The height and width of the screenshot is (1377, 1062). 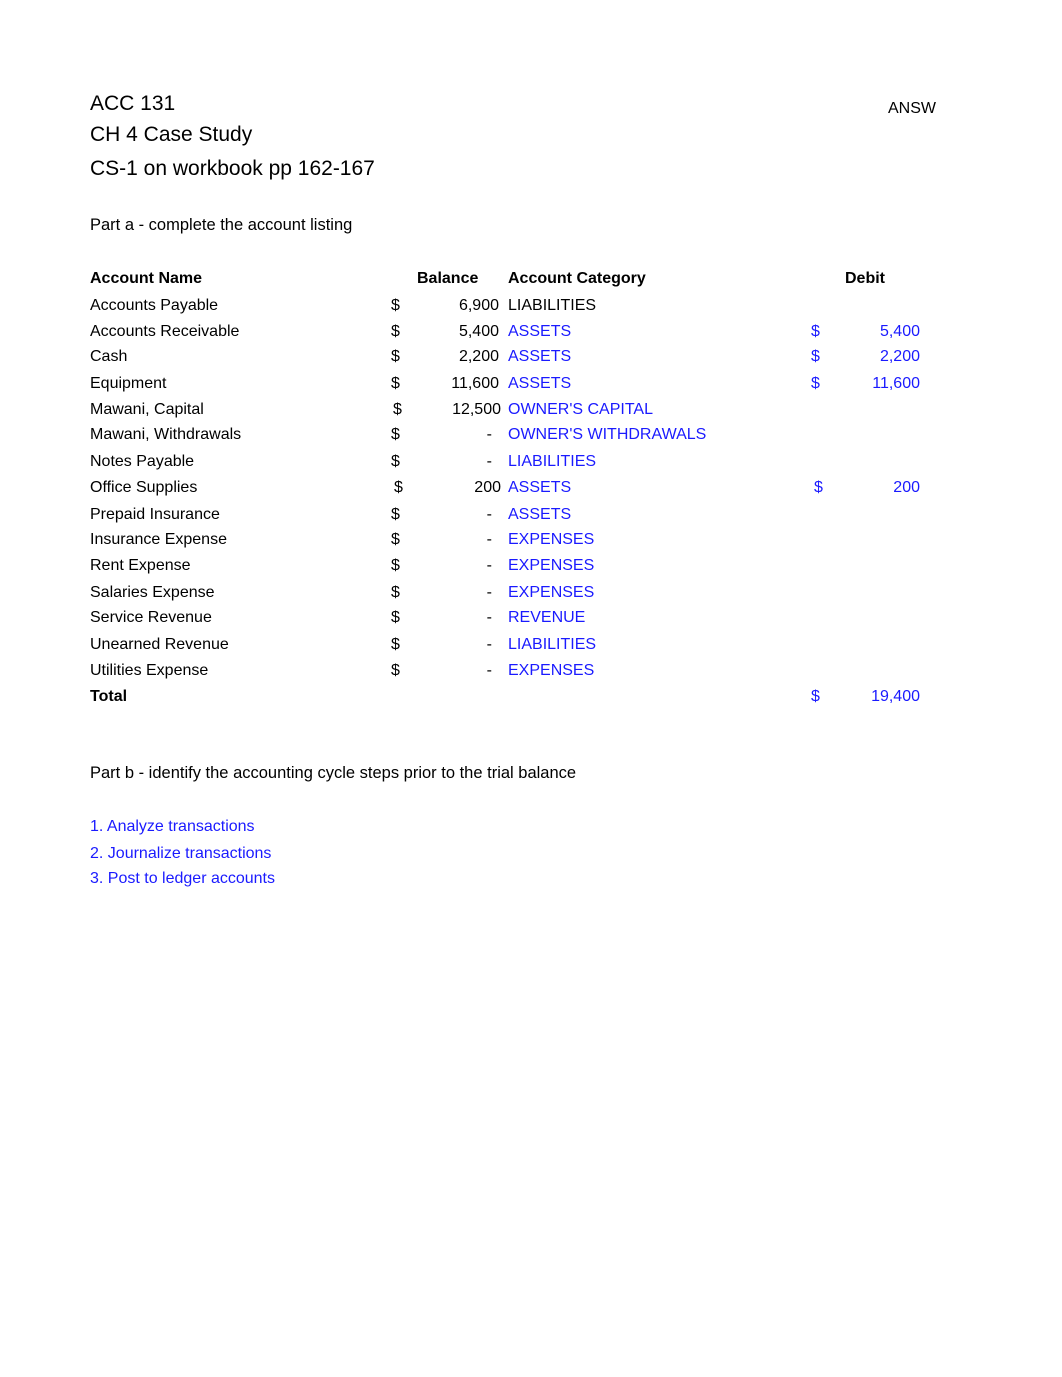 What do you see at coordinates (140, 565) in the screenshot?
I see `account-name: Rent Expense` at bounding box center [140, 565].